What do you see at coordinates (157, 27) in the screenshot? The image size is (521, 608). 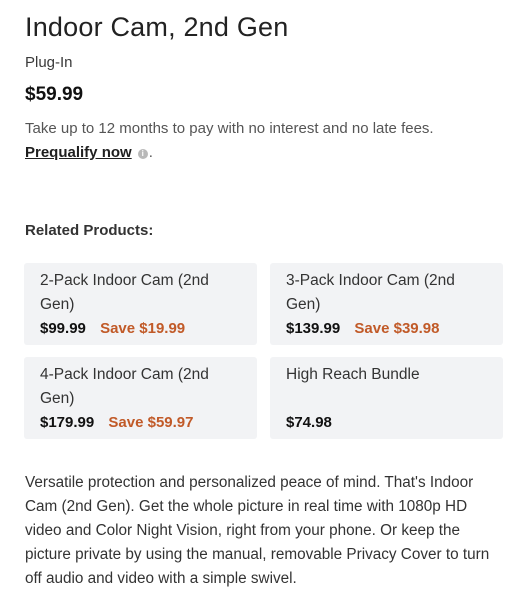 I see `product-title: Indoor Cam, 2nd Gen` at bounding box center [157, 27].